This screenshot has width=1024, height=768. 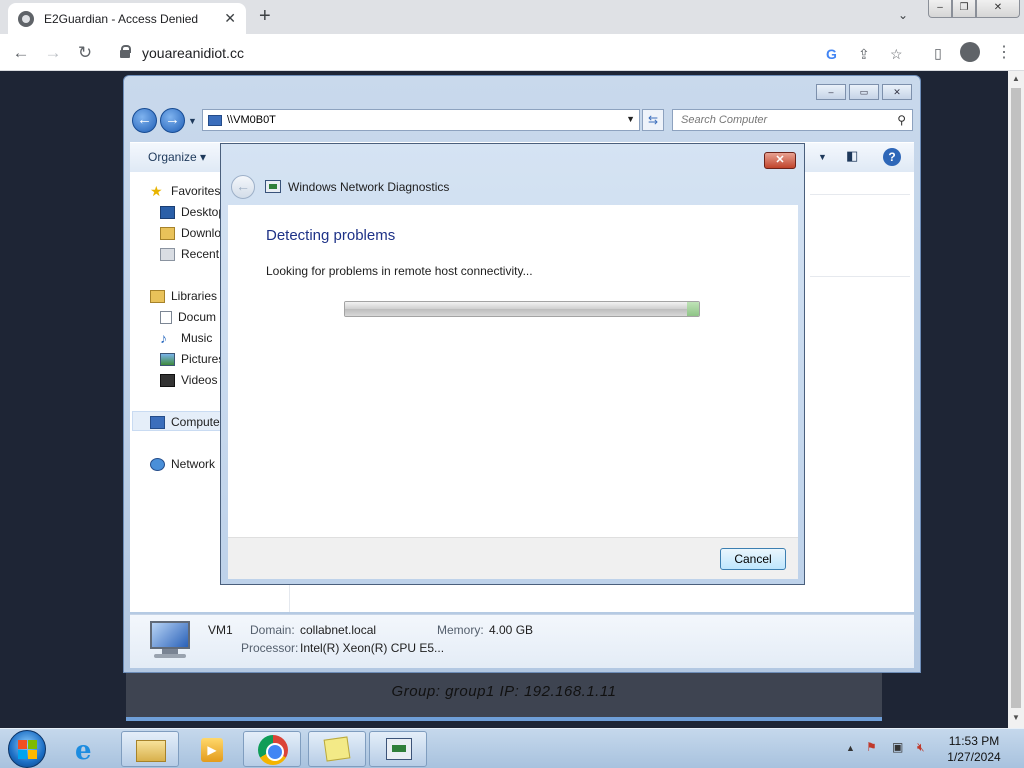 I want to click on address-bar: youareanidiot.cc G ⇪ ☆, so click(x=513, y=52).